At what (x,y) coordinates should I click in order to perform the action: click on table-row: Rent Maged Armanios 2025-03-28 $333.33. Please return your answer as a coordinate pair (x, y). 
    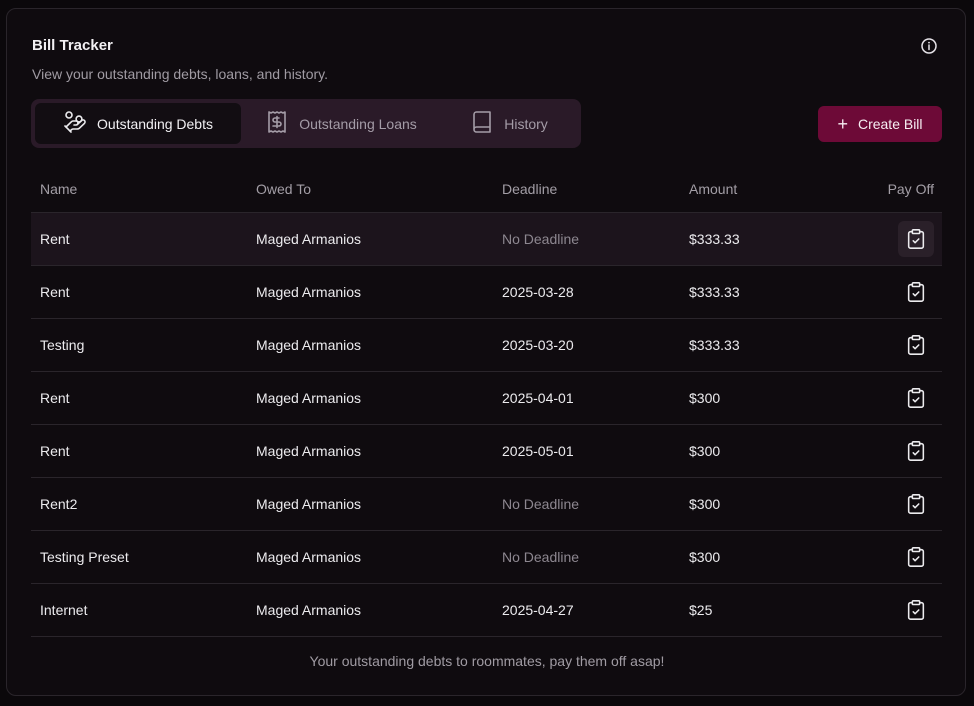
    Looking at the image, I should click on (486, 292).